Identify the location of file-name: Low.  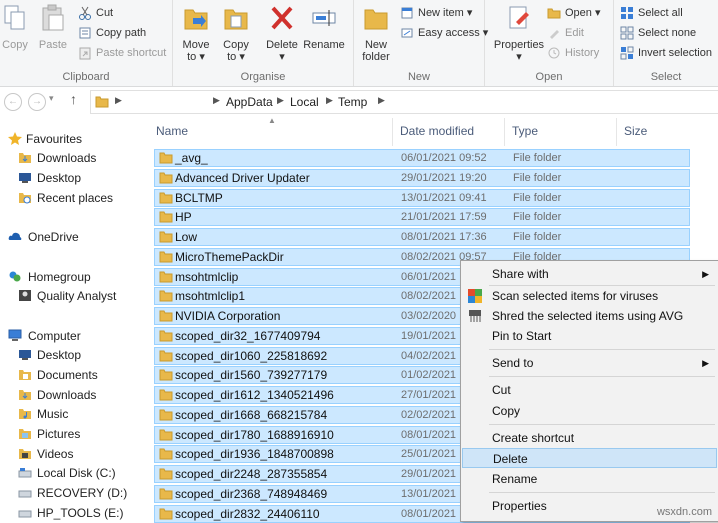
(186, 237).